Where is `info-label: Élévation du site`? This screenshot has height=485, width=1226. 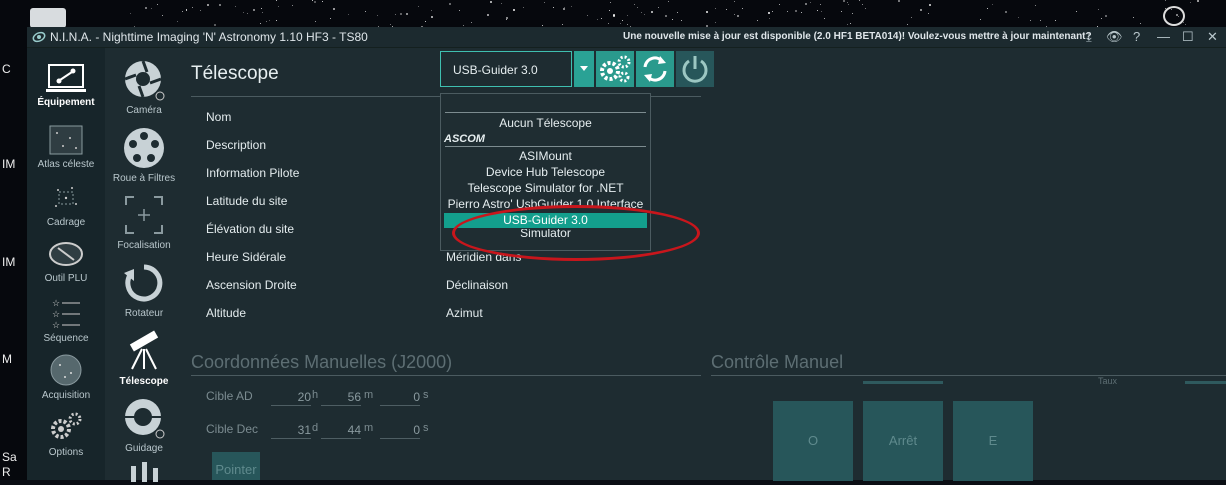 info-label: Élévation du site is located at coordinates (250, 229).